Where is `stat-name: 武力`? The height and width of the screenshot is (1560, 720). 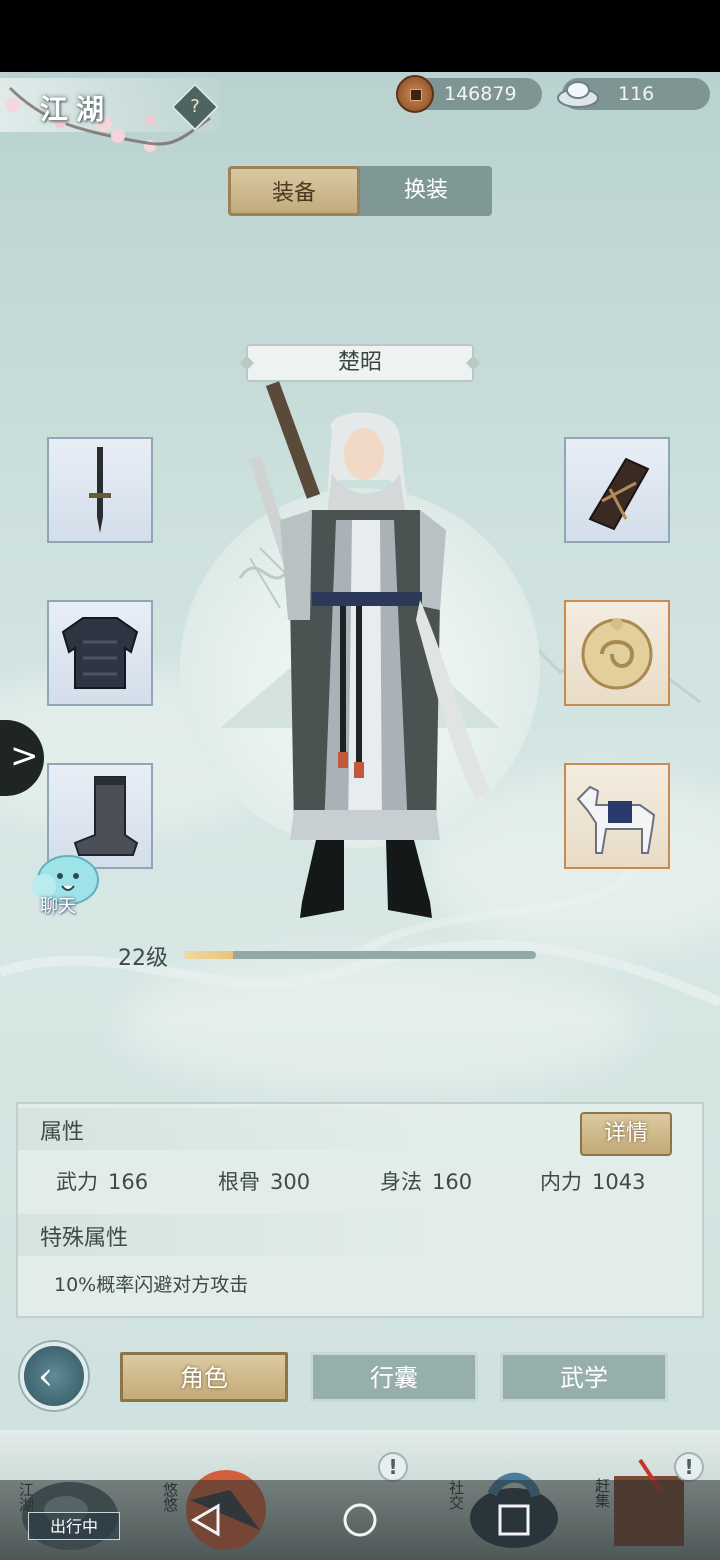 stat-name: 武力 is located at coordinates (77, 1182).